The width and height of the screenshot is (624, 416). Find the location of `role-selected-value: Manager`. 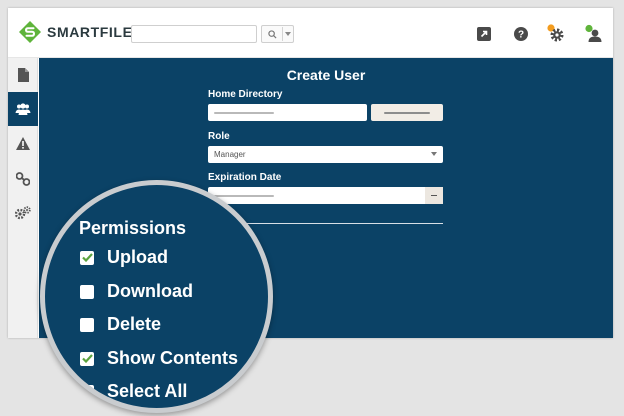

role-selected-value: Manager is located at coordinates (230, 154).